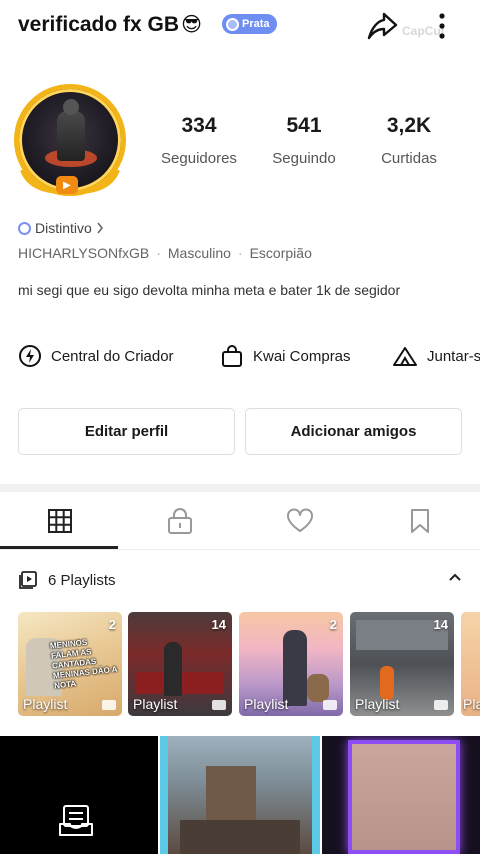 This screenshot has height=854, width=480. Describe the element at coordinates (232, 356) in the screenshot. I see `shopping-bag-icon` at that location.